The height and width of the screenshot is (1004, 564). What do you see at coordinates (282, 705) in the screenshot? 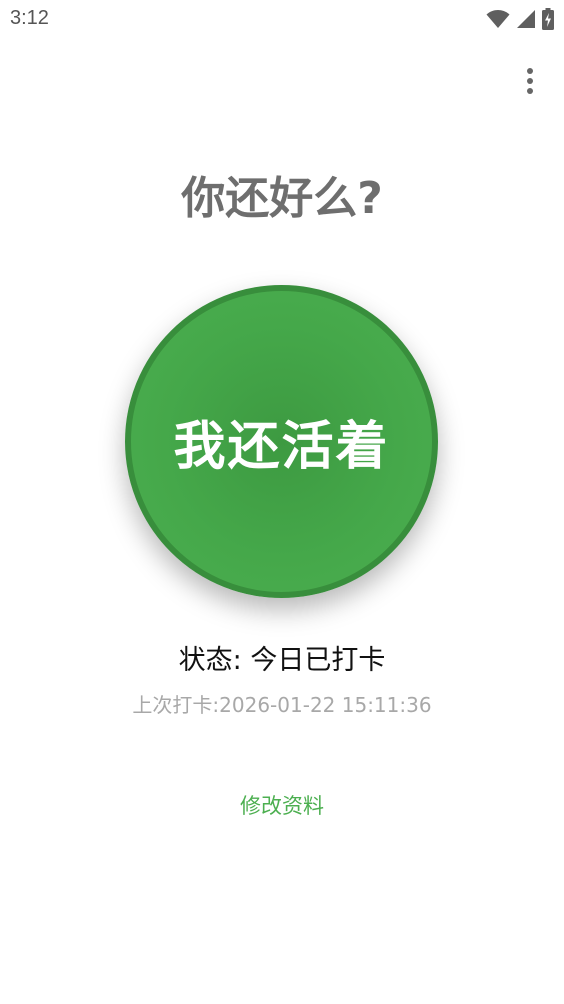
I see `last-checkin-time: 上次打卡:2026-01-22 15:11:36` at bounding box center [282, 705].